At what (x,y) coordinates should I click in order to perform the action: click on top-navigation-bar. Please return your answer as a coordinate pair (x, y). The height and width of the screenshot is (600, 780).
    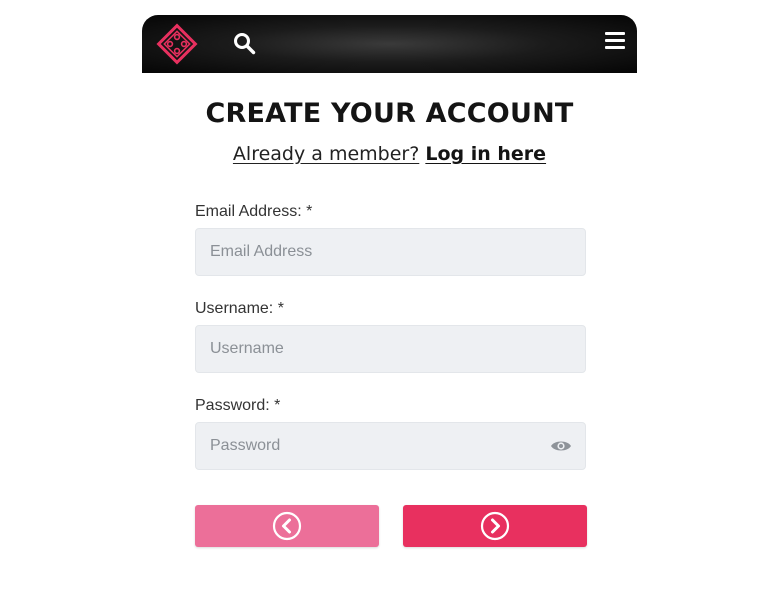
    Looking at the image, I should click on (389, 44).